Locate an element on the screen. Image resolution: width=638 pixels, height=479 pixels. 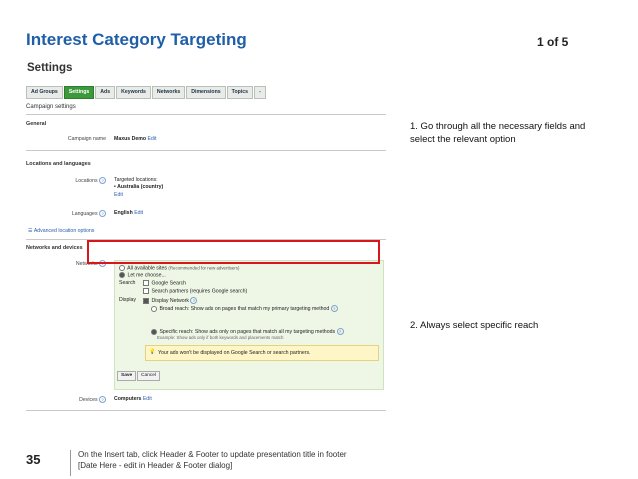
languages-row: English Edit is located at coordinates (128, 213).